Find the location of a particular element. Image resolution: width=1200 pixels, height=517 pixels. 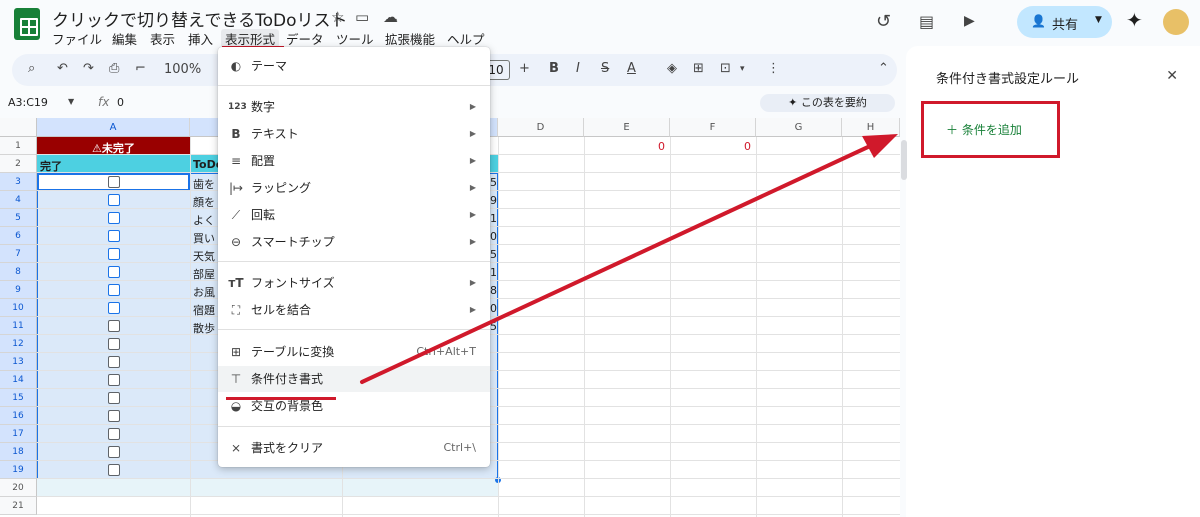

menu-item-text: B テキスト ▶ is located at coordinates (354, 134).